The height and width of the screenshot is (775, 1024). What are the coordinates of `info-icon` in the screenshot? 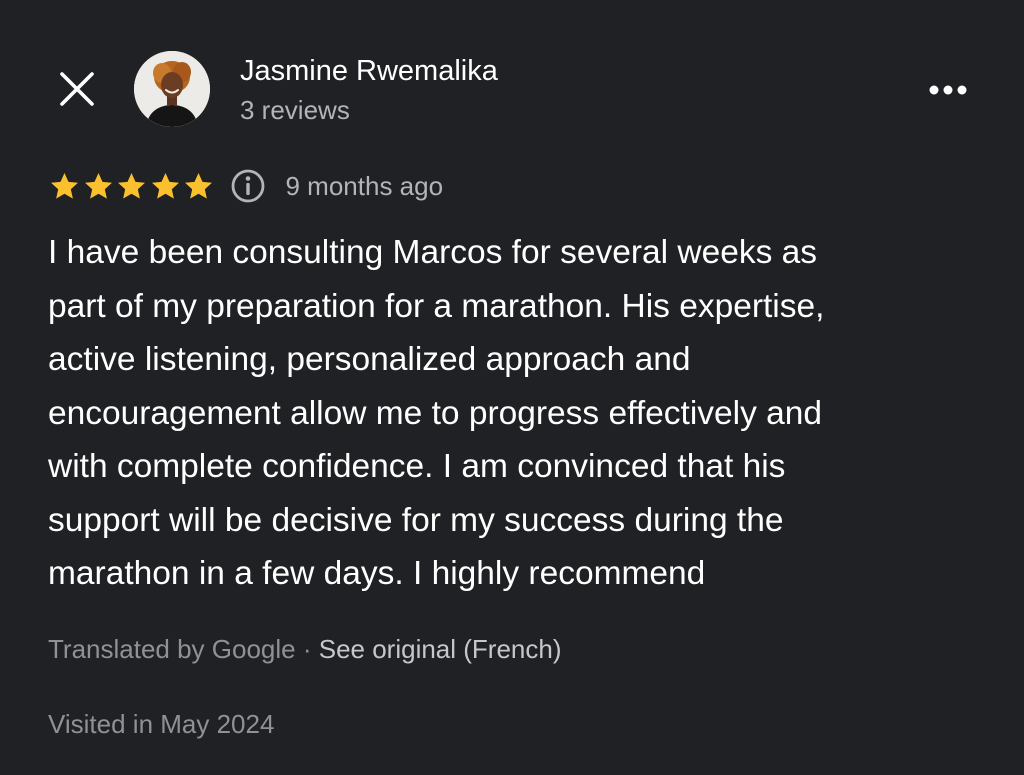 It's located at (247, 186).